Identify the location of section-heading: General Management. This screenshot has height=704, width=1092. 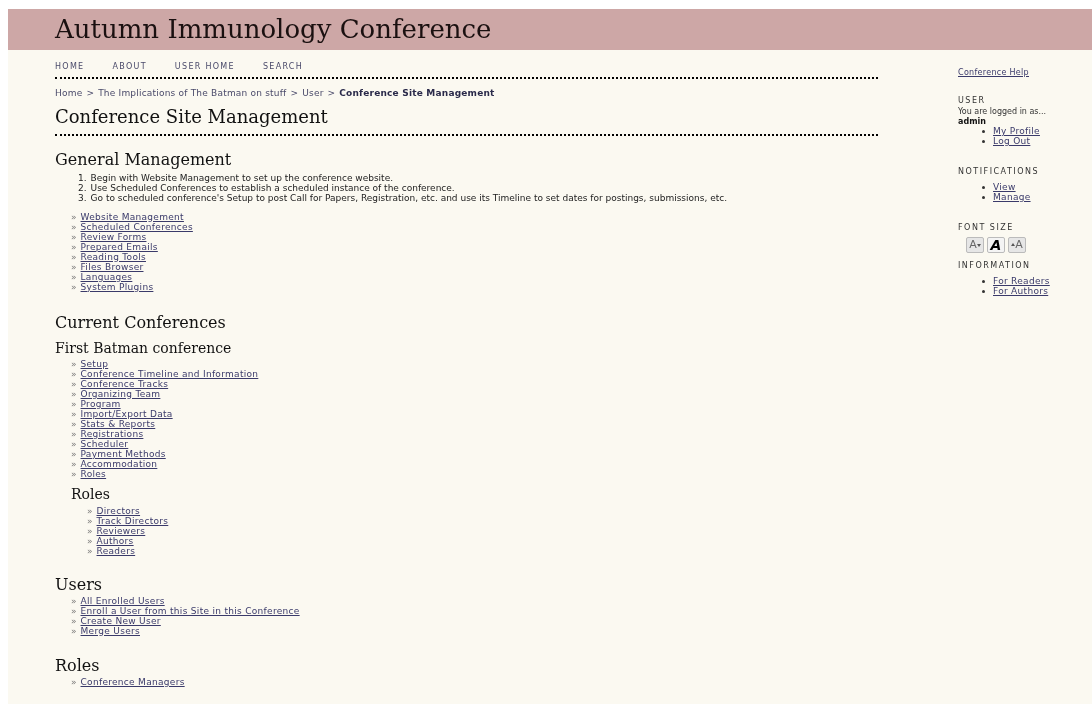
(144, 159).